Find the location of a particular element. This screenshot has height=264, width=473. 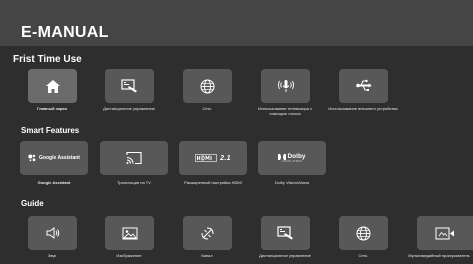

dolby-sub-badge: VISION·ATMOS is located at coordinates (292, 161).